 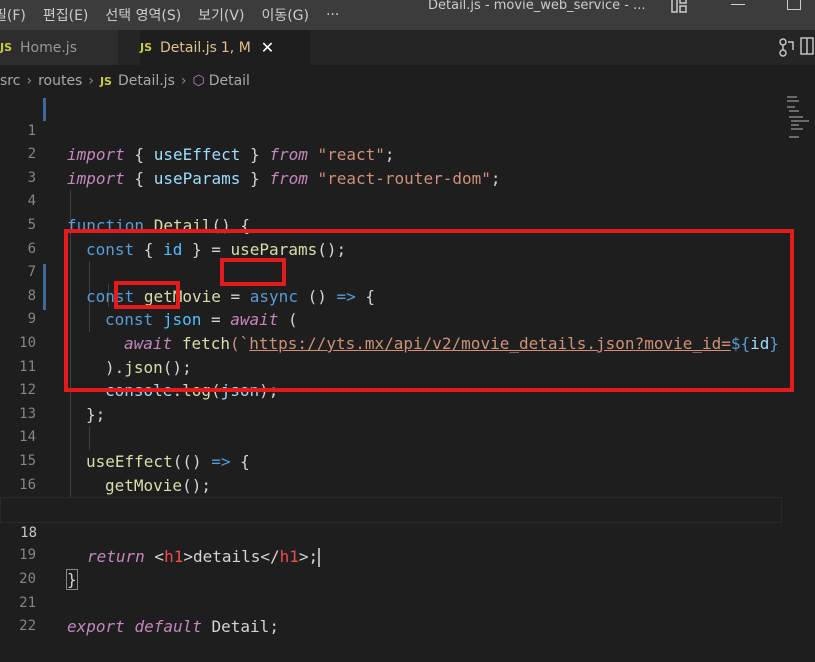 What do you see at coordinates (285, 15) in the screenshot?
I see `menu-go: 이동(G)` at bounding box center [285, 15].